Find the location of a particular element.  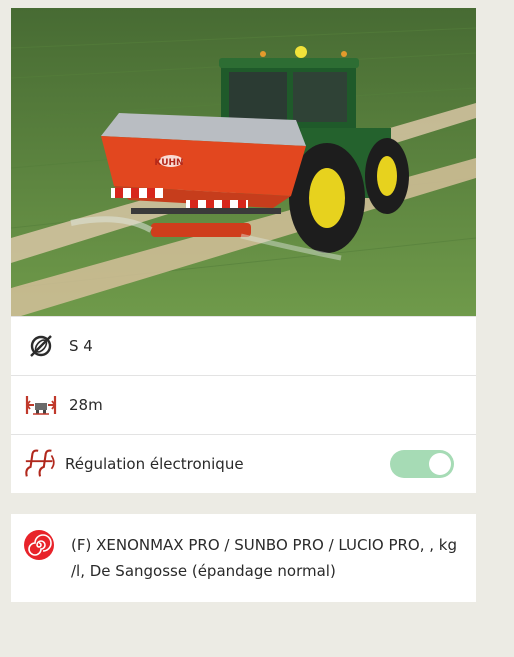

disc-row: S 4 is located at coordinates (243, 345).